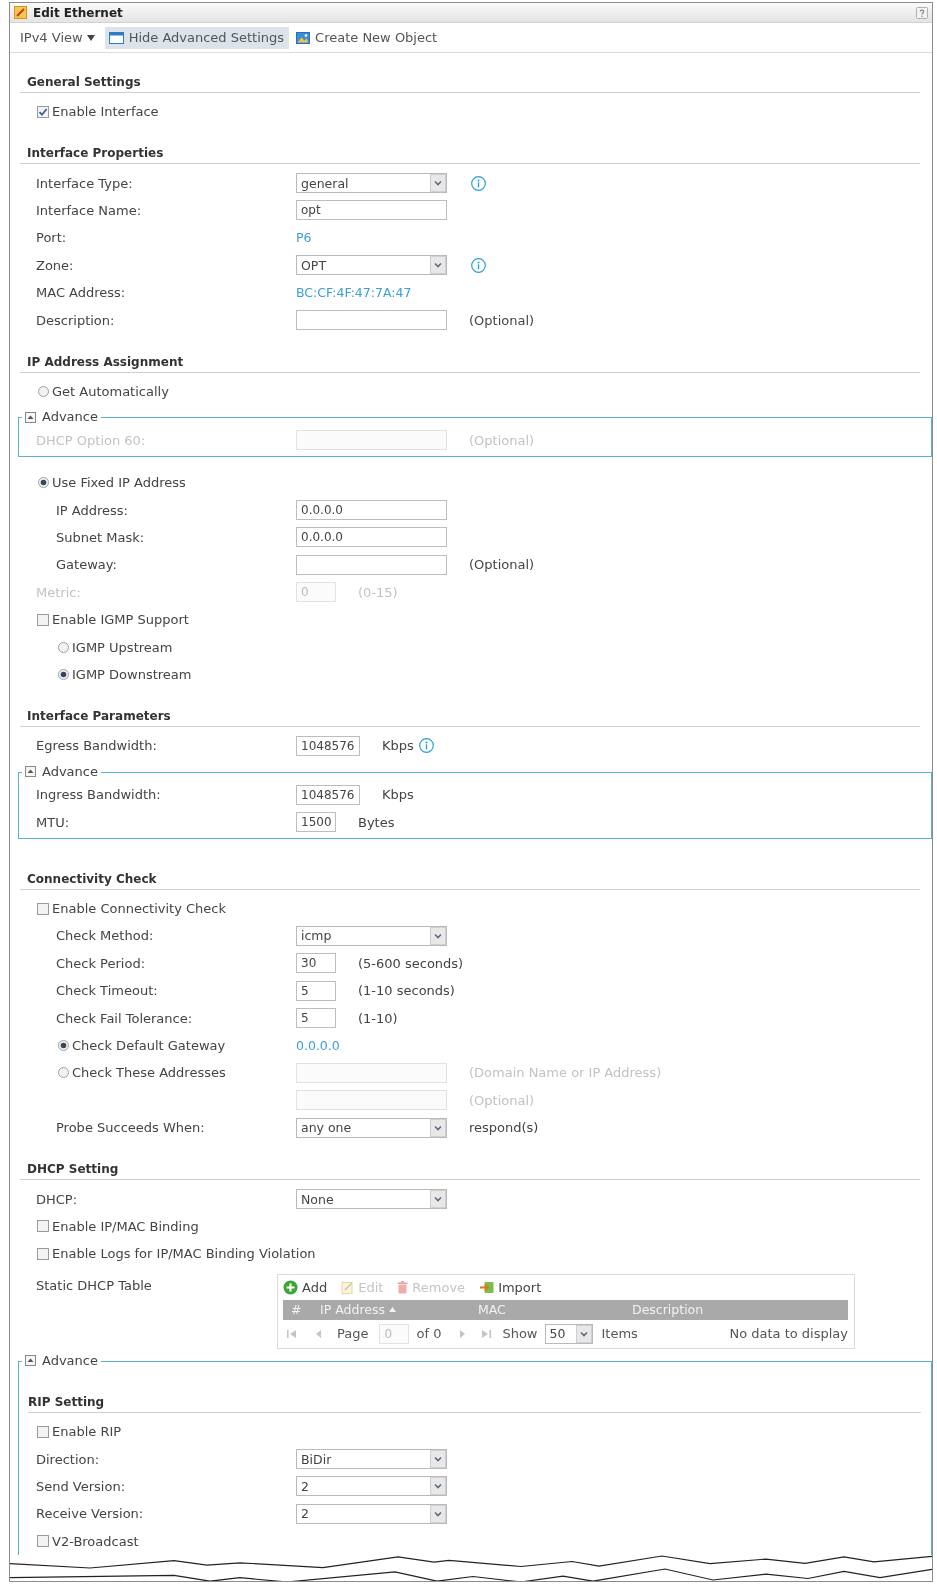 This screenshot has height=1584, width=937. What do you see at coordinates (788, 1333) in the screenshot?
I see `empty-message: No data to display` at bounding box center [788, 1333].